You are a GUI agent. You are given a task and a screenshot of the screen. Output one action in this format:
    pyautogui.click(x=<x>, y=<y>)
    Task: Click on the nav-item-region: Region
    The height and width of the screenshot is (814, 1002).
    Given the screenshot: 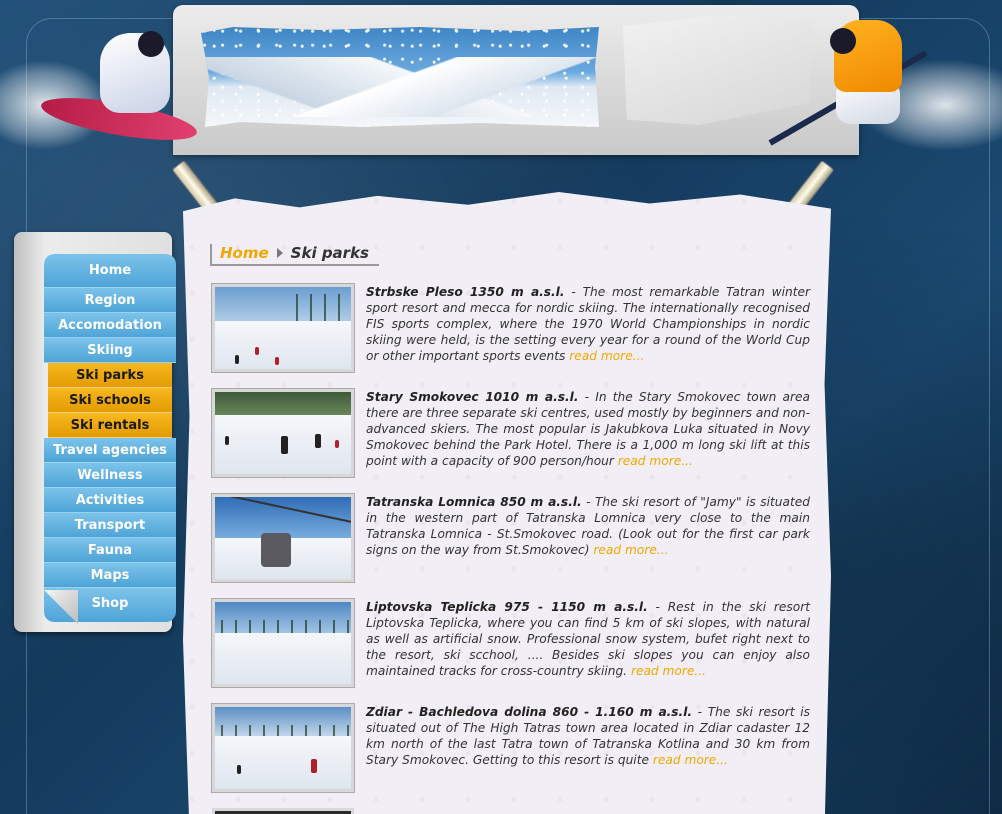 What is the action you would take?
    pyautogui.click(x=110, y=300)
    